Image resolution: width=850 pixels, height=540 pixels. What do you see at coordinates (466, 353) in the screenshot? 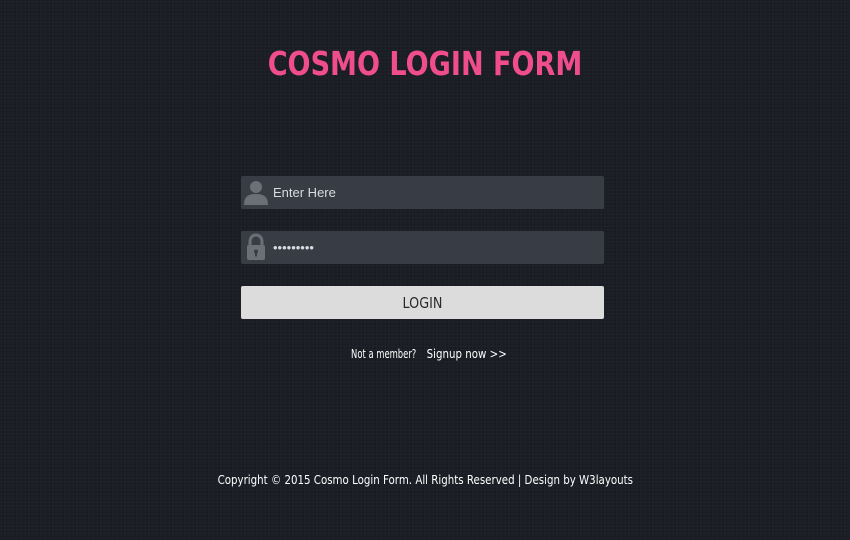
I see `signup-link: Signup now >>` at bounding box center [466, 353].